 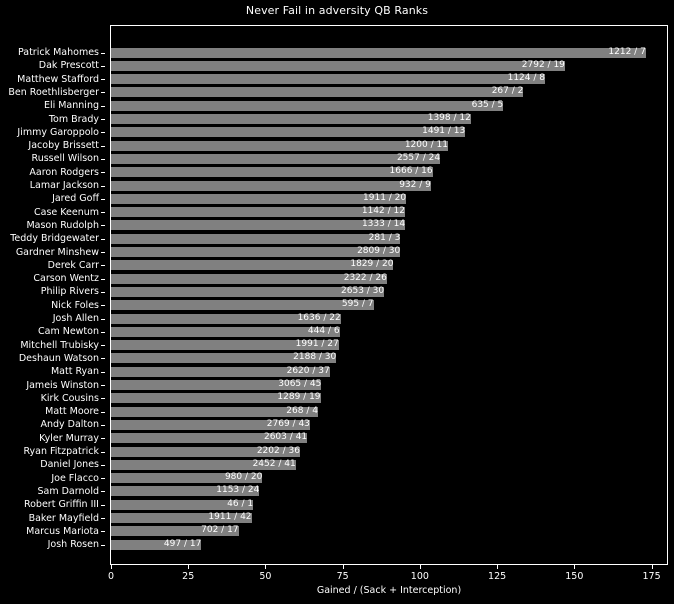 I want to click on bar-row: 1289 / 19, so click(x=389, y=398).